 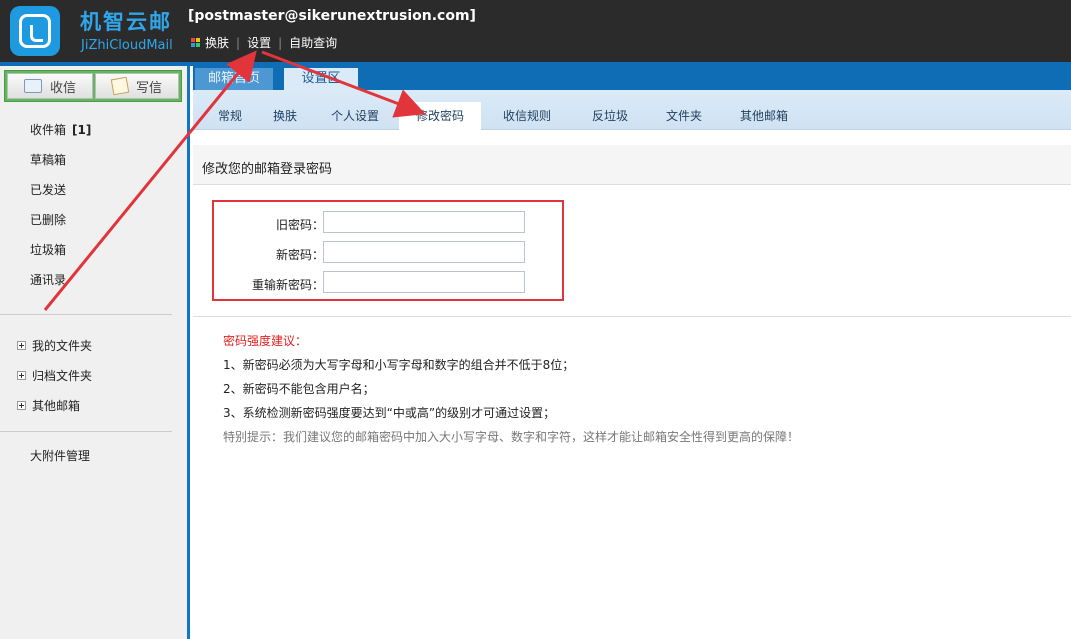 I want to click on new-password-row: 新密码：, so click(x=389, y=253).